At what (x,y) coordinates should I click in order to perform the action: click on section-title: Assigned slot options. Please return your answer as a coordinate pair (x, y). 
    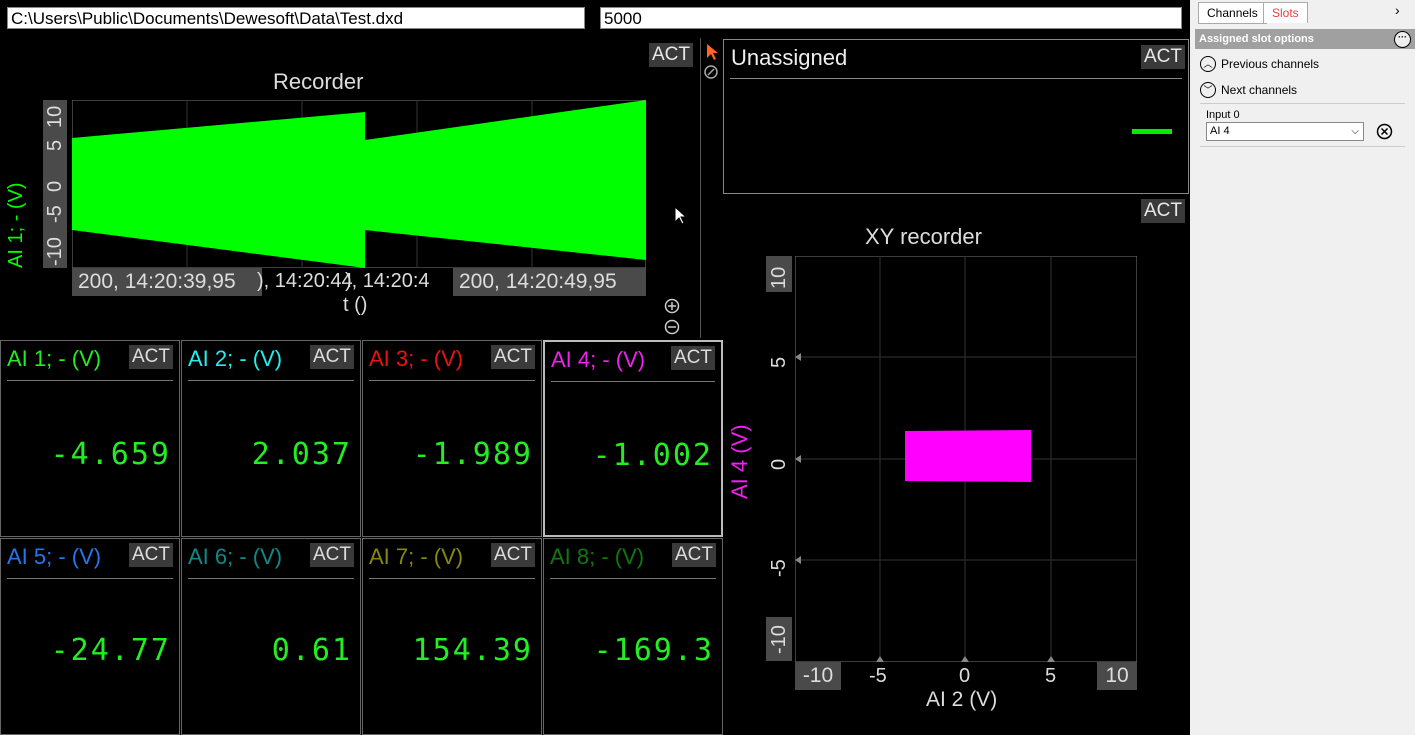
    Looking at the image, I should click on (1256, 39).